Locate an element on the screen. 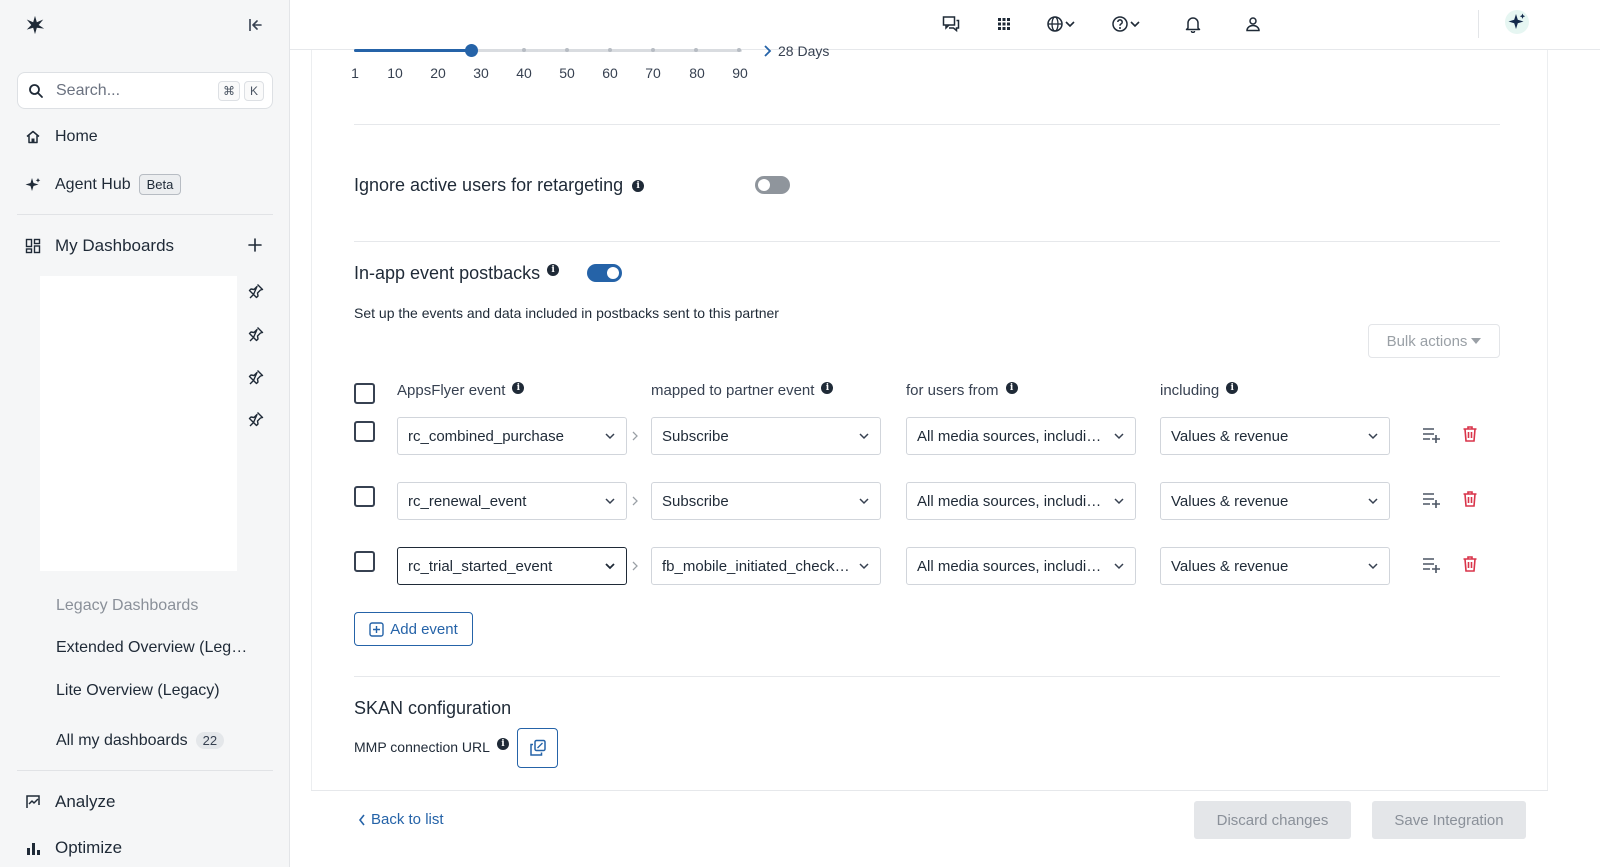 Image resolution: width=1600 pixels, height=867 pixels. copy-url-button is located at coordinates (537, 748).